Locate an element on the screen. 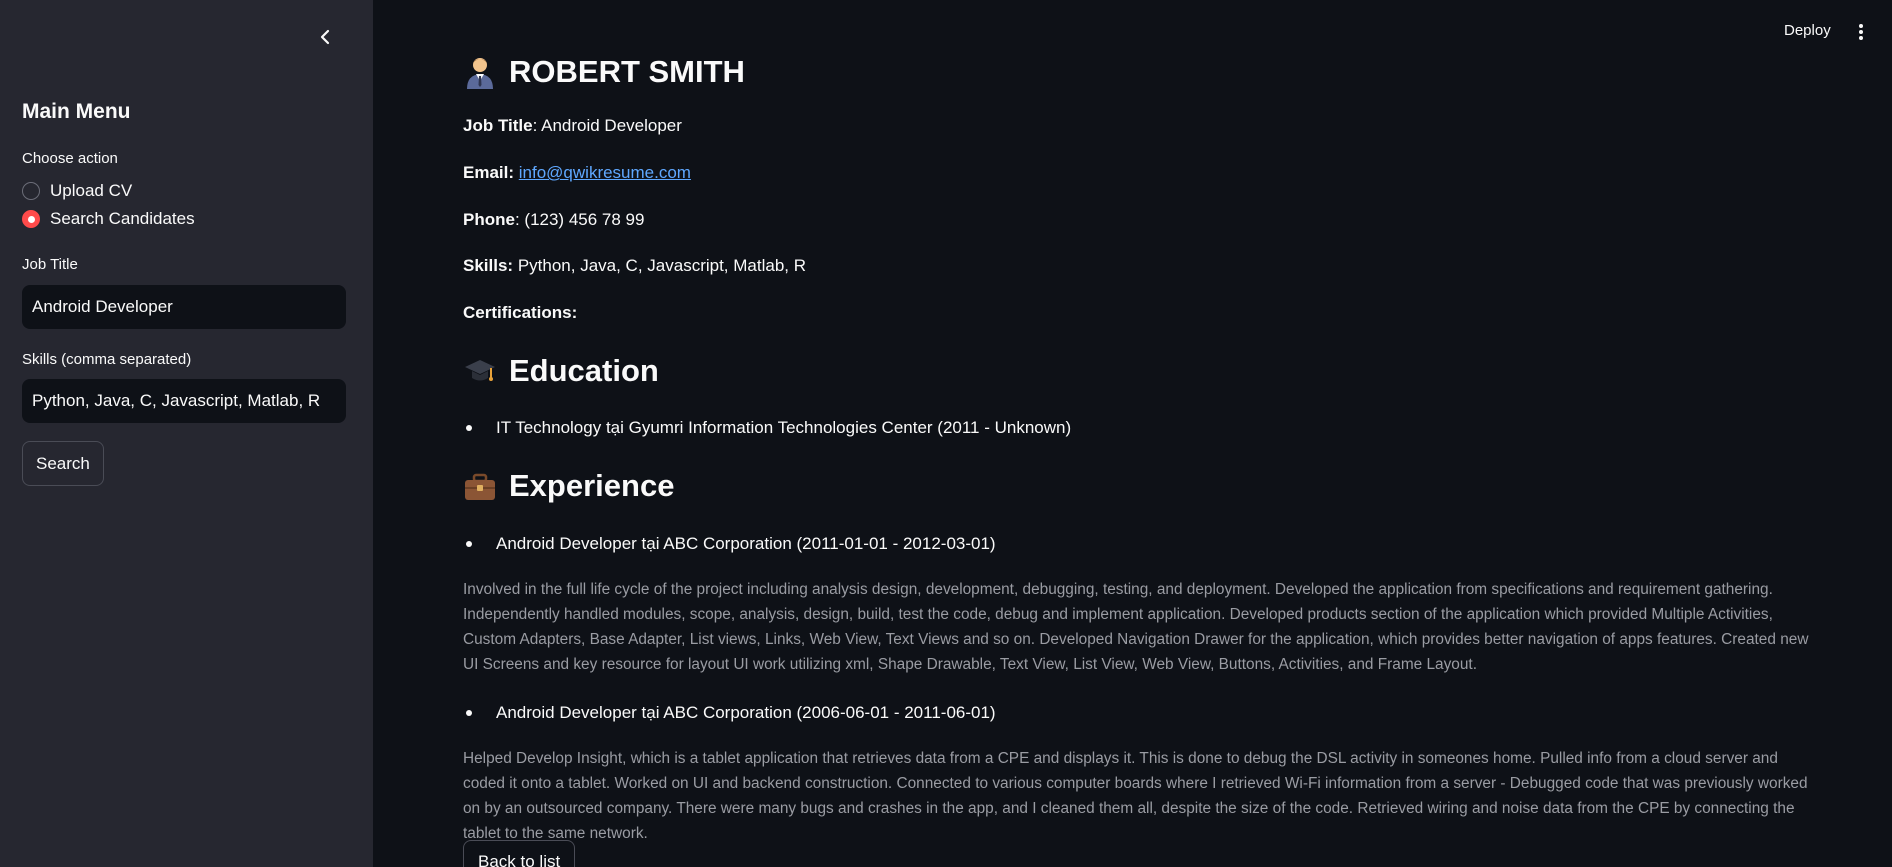 The image size is (1892, 867). chevron-left-icon is located at coordinates (325, 37).